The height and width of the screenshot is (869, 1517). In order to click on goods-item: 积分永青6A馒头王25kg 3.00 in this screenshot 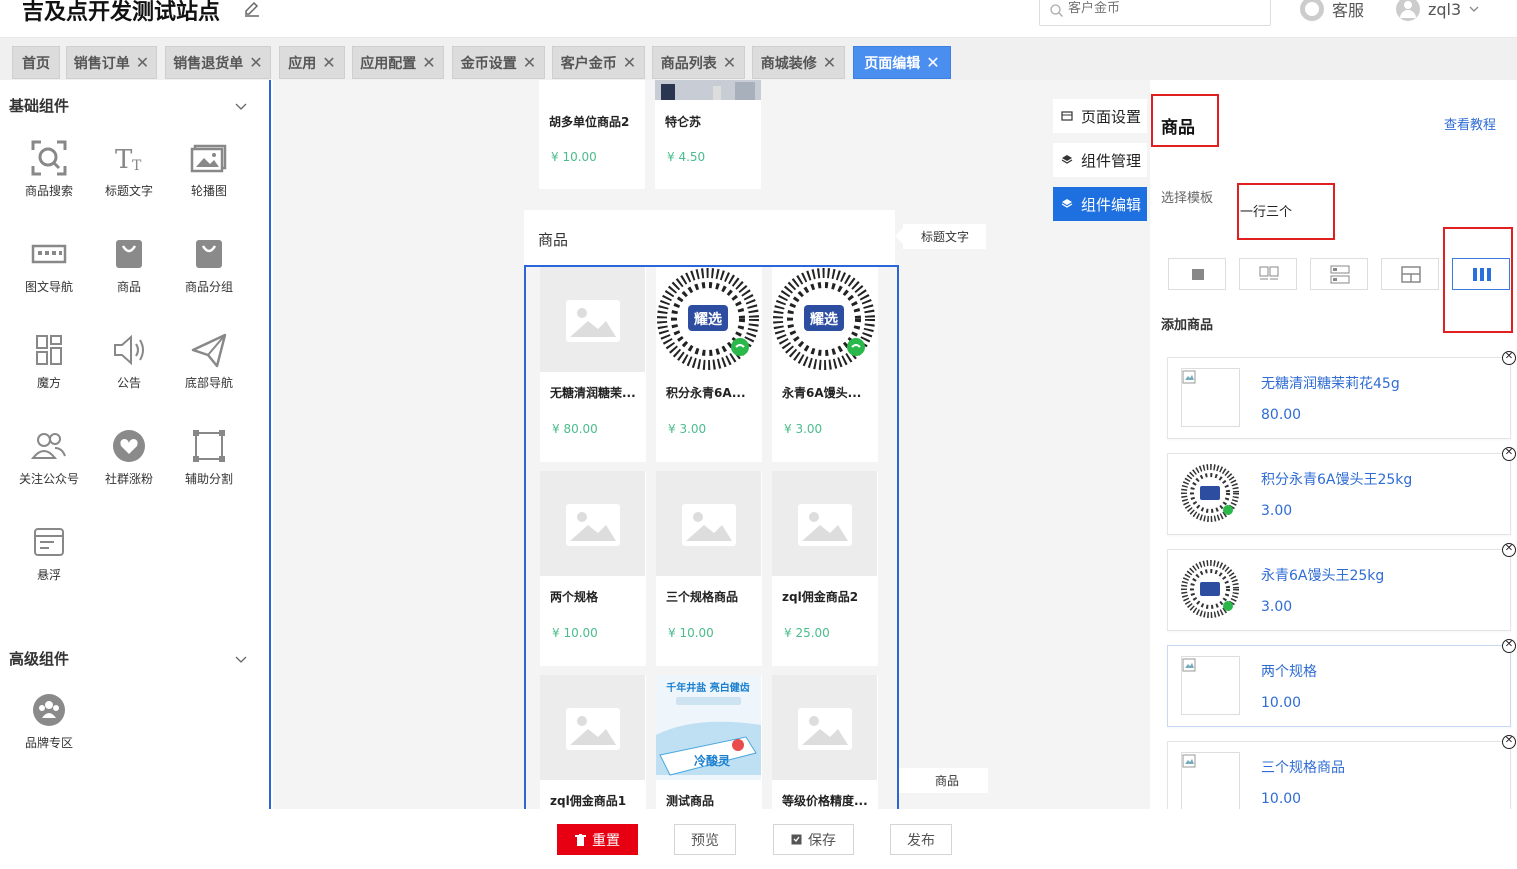, I will do `click(1339, 494)`.